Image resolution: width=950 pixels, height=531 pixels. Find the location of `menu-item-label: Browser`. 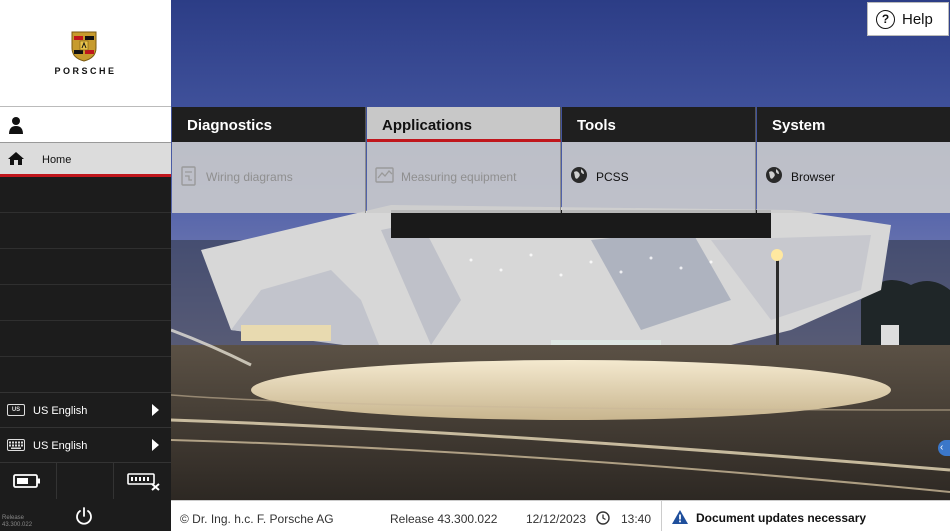

menu-item-label: Browser is located at coordinates (813, 177).